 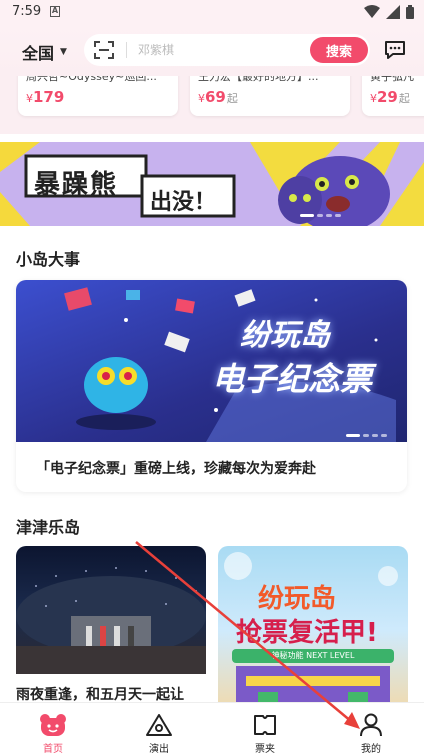 I want to click on promo-banner: 暴躁熊 出没！, so click(x=212, y=184).